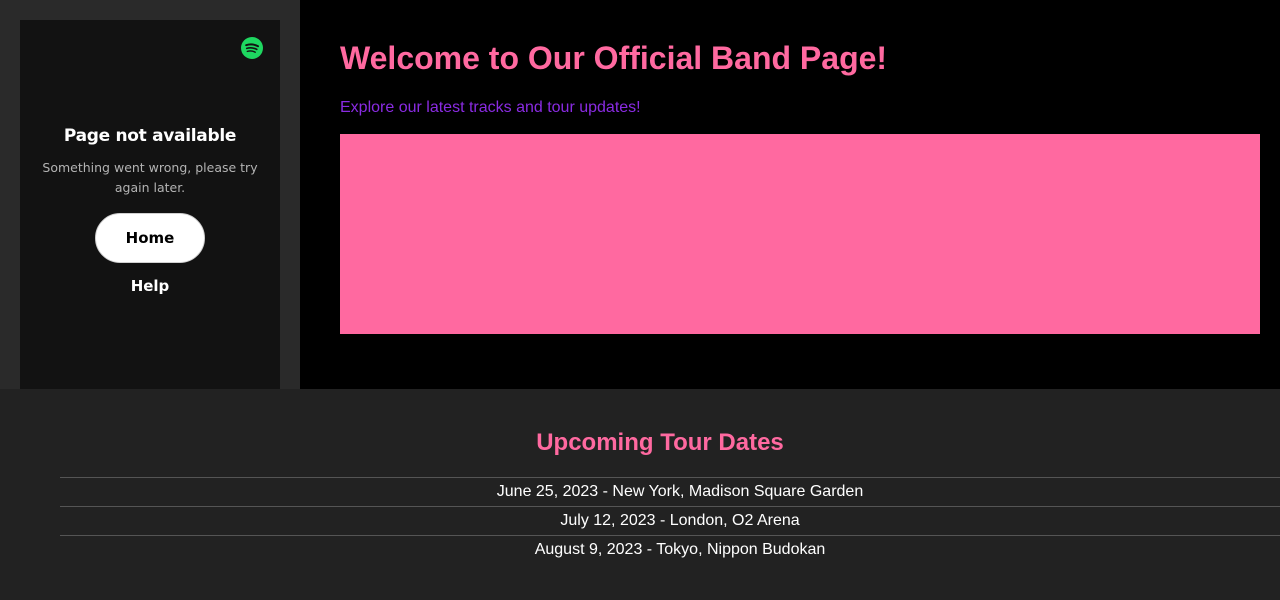 Image resolution: width=1280 pixels, height=600 pixels. What do you see at coordinates (150, 136) in the screenshot?
I see `embed-error-title: Page not available` at bounding box center [150, 136].